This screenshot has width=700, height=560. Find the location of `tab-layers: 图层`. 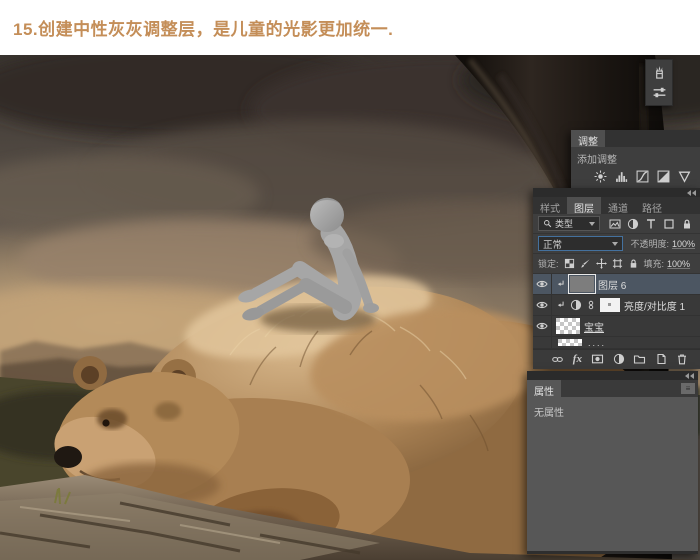

tab-layers: 图层 is located at coordinates (584, 206).